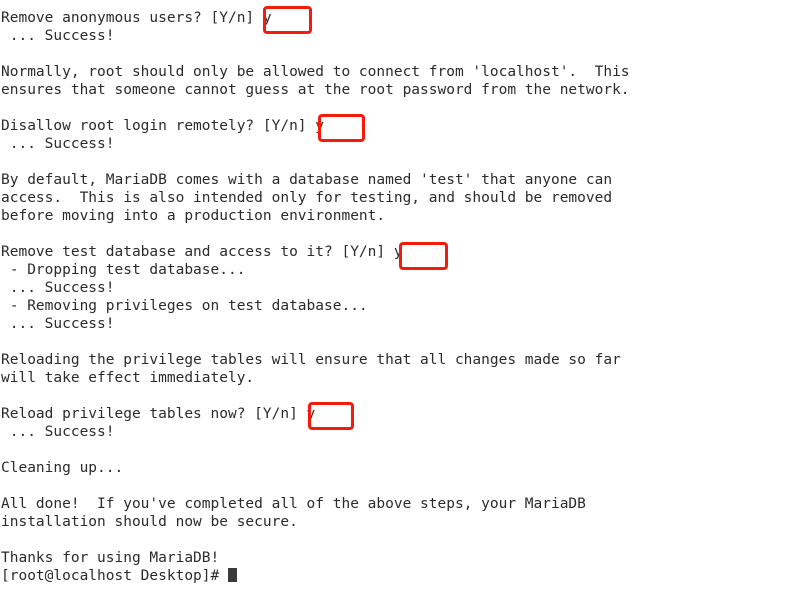  What do you see at coordinates (110, 558) in the screenshot?
I see `terminal-line: Thanks for using MariaDB!` at bounding box center [110, 558].